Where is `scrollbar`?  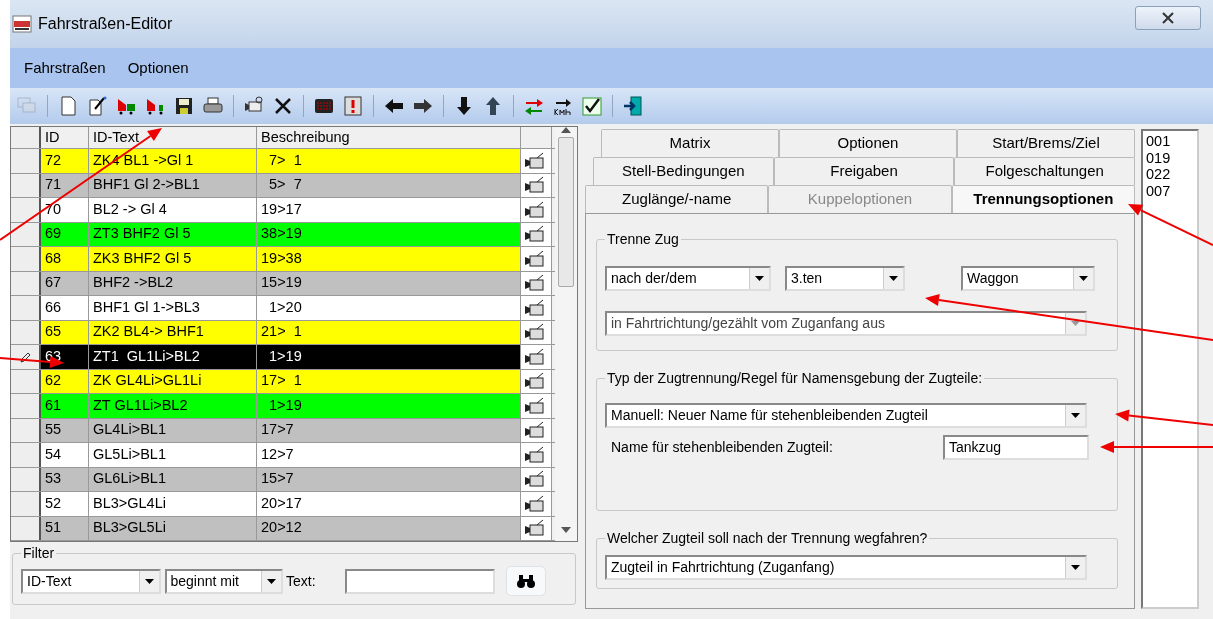 scrollbar is located at coordinates (566, 334).